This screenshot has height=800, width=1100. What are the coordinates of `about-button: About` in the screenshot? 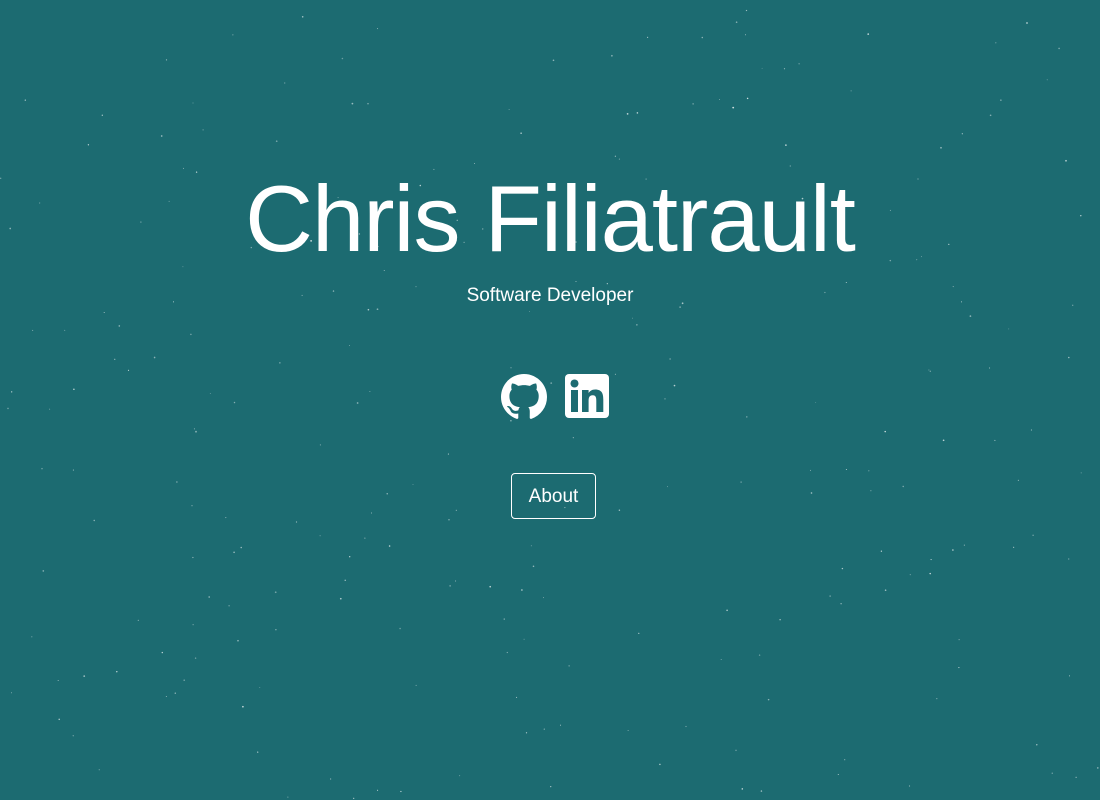 It's located at (553, 496).